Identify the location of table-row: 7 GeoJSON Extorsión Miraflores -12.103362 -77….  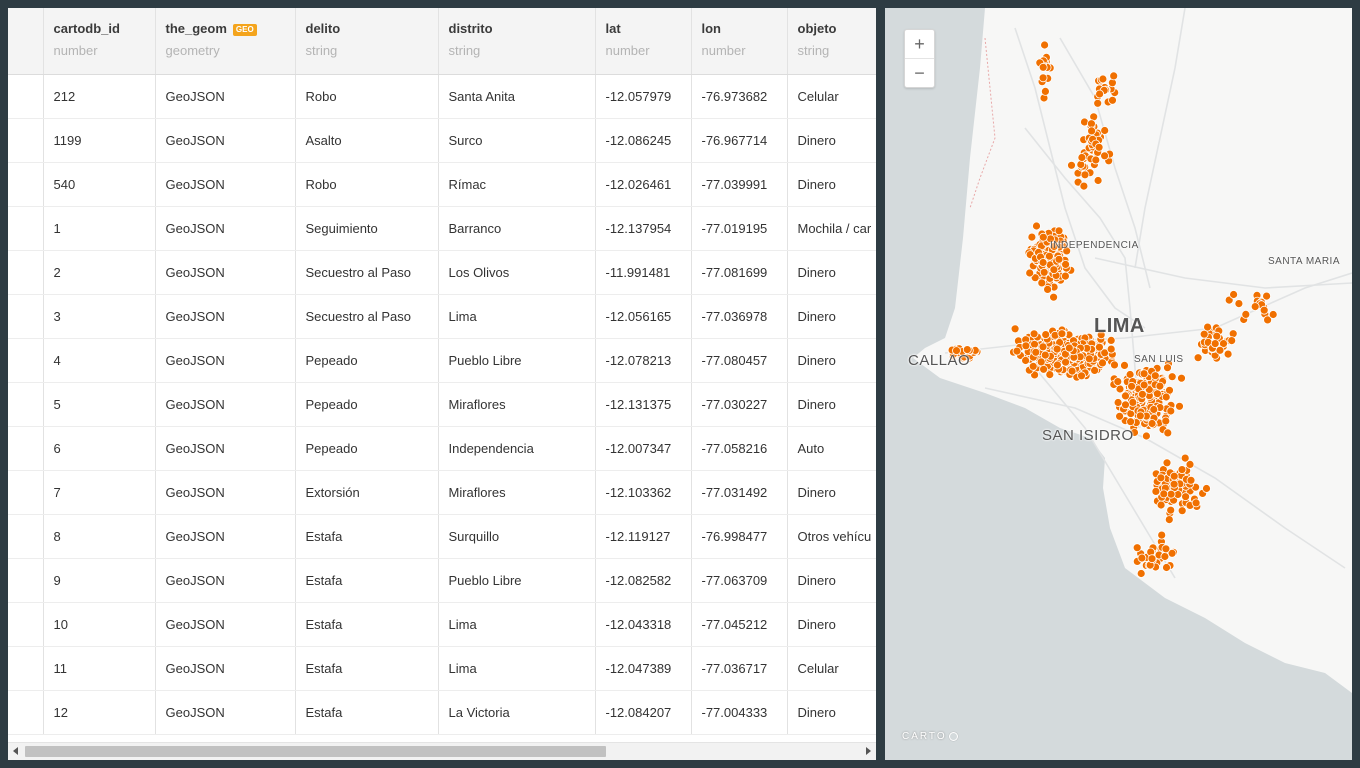
(442, 492).